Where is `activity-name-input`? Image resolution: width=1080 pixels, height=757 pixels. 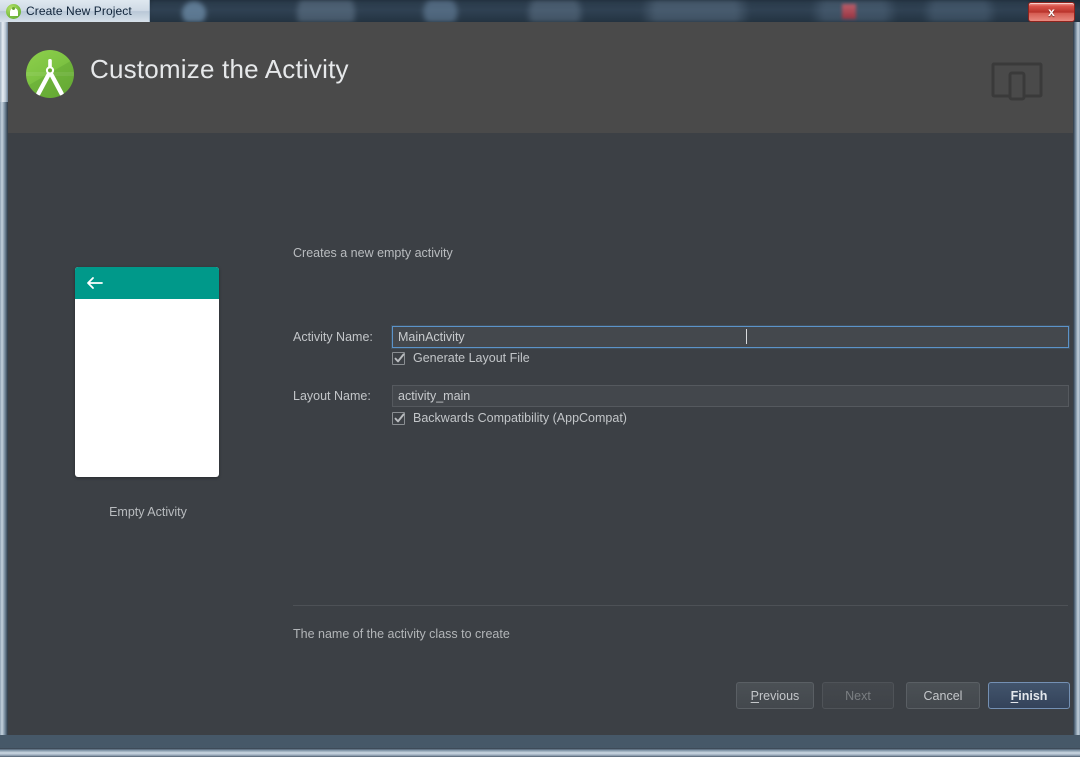 activity-name-input is located at coordinates (730, 337).